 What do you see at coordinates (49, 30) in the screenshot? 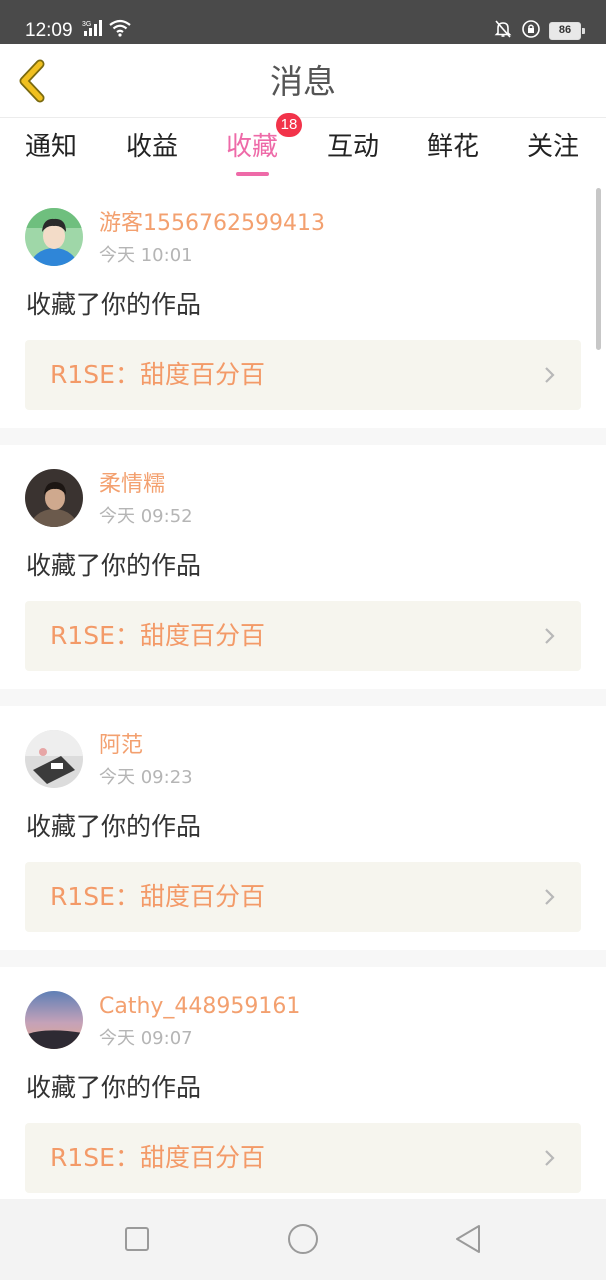
I see `status-time: 12:09` at bounding box center [49, 30].